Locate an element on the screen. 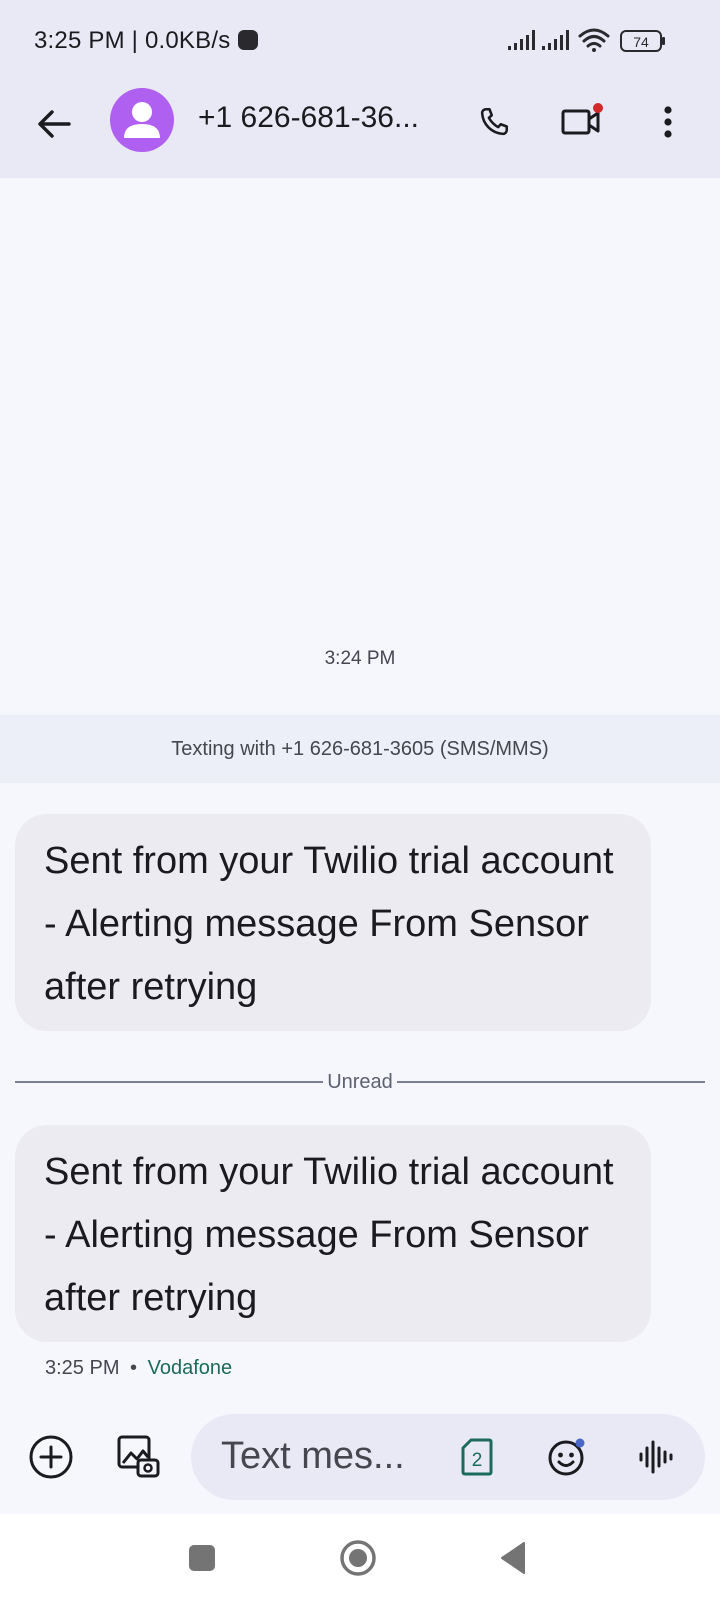  message-meta: 3:25 PM • Vodafone is located at coordinates (138, 1368).